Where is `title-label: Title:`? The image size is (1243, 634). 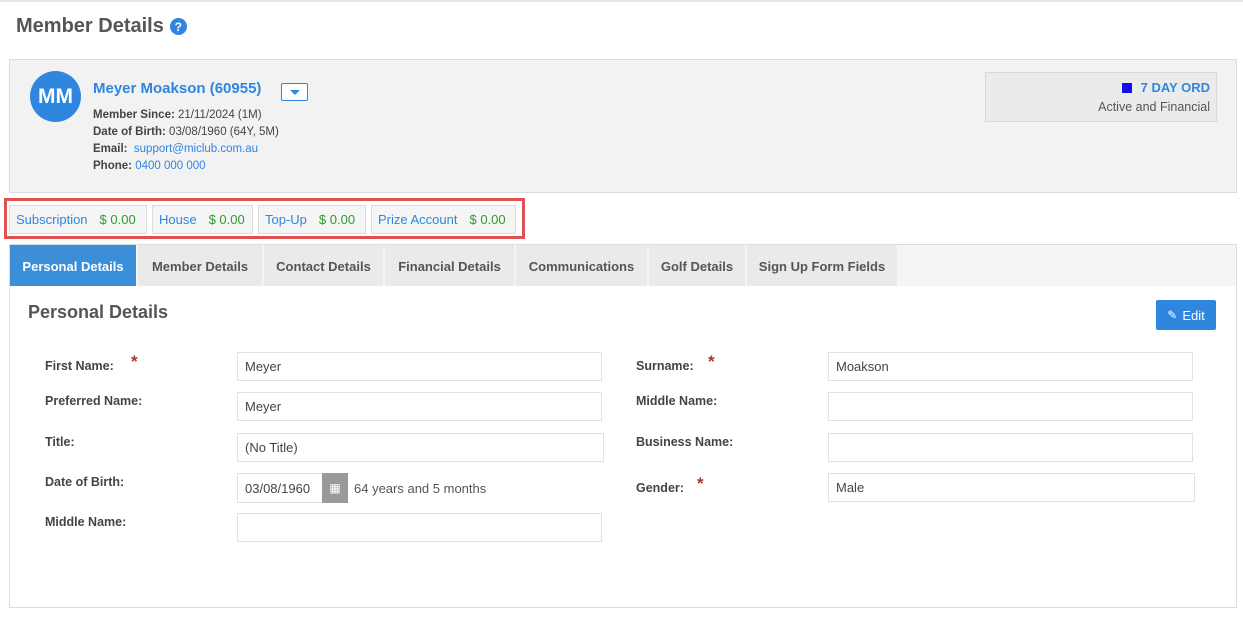 title-label: Title: is located at coordinates (60, 442).